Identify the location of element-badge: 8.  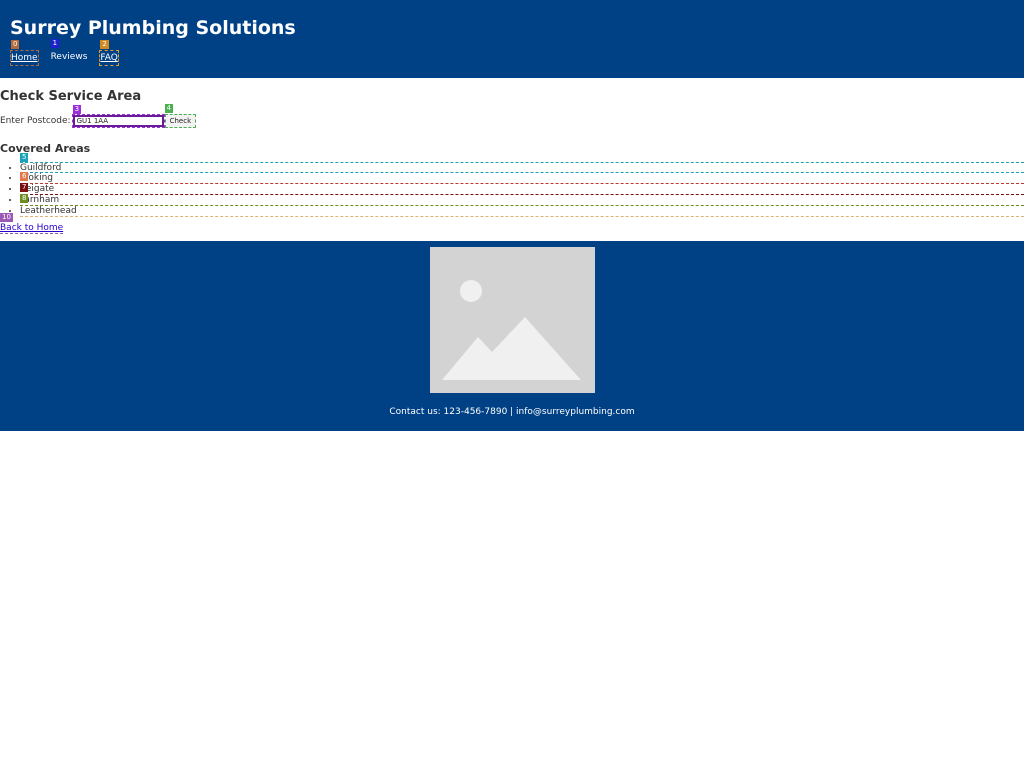
(24, 198).